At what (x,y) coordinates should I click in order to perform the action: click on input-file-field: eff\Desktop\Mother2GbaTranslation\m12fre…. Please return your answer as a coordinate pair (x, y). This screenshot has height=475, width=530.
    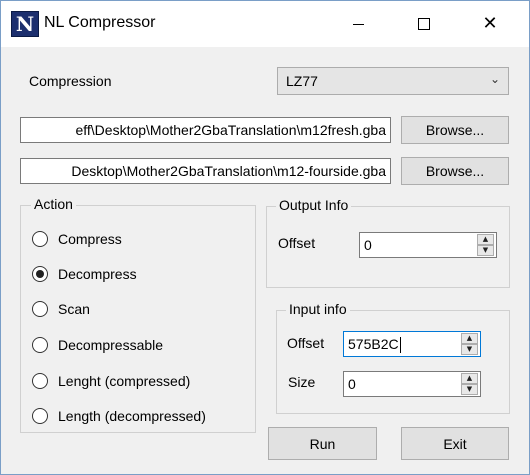
    Looking at the image, I should click on (205, 130).